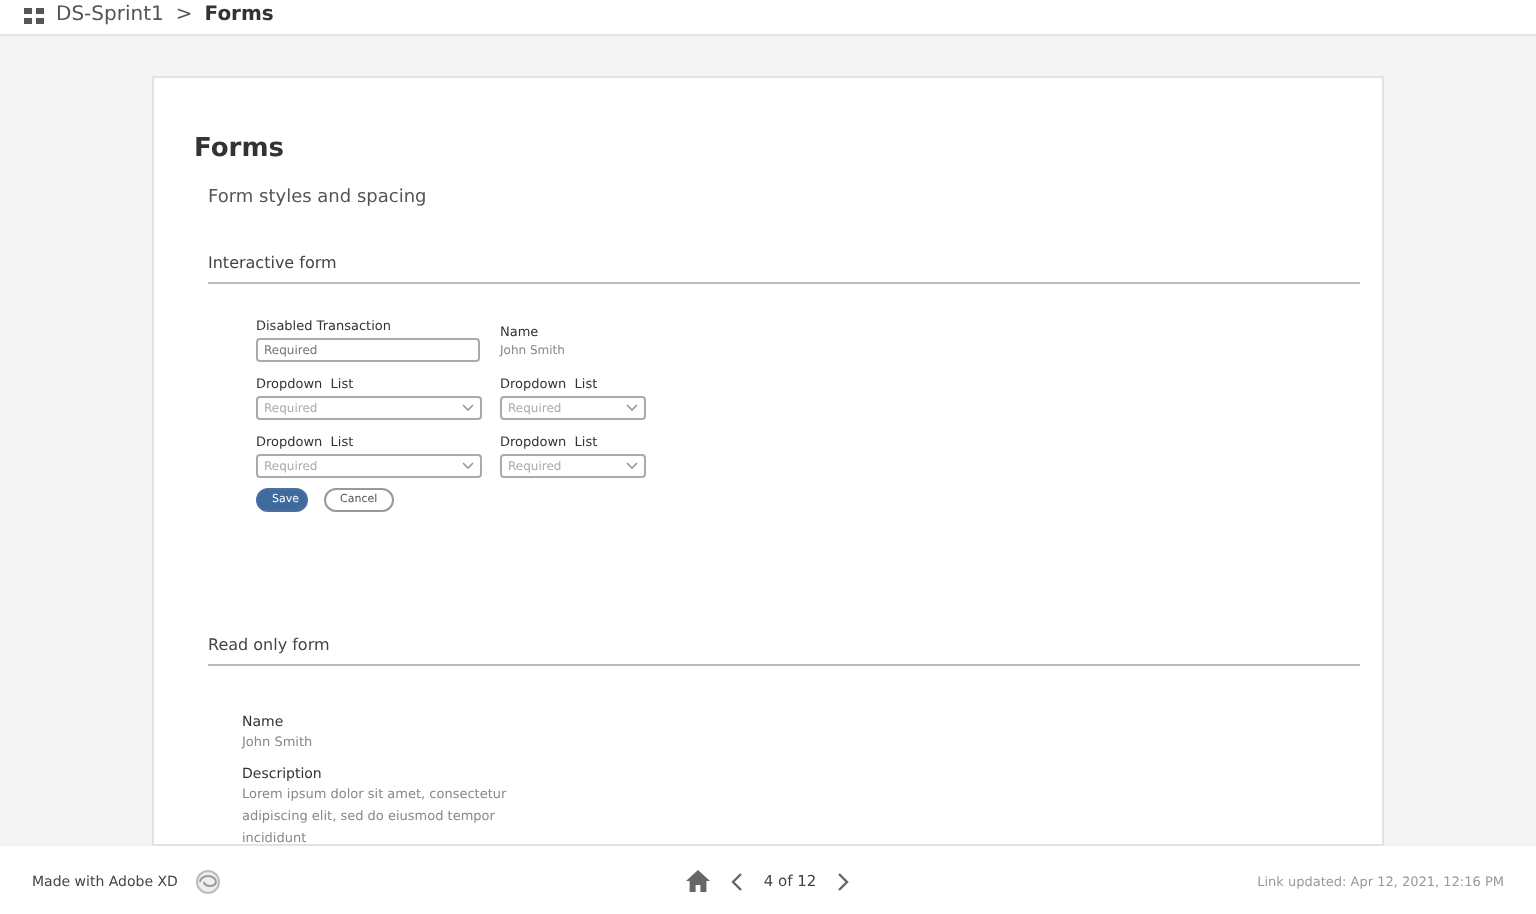 This screenshot has height=914, width=1536. What do you see at coordinates (239, 15) in the screenshot?
I see `breadcrumb-page: Forms` at bounding box center [239, 15].